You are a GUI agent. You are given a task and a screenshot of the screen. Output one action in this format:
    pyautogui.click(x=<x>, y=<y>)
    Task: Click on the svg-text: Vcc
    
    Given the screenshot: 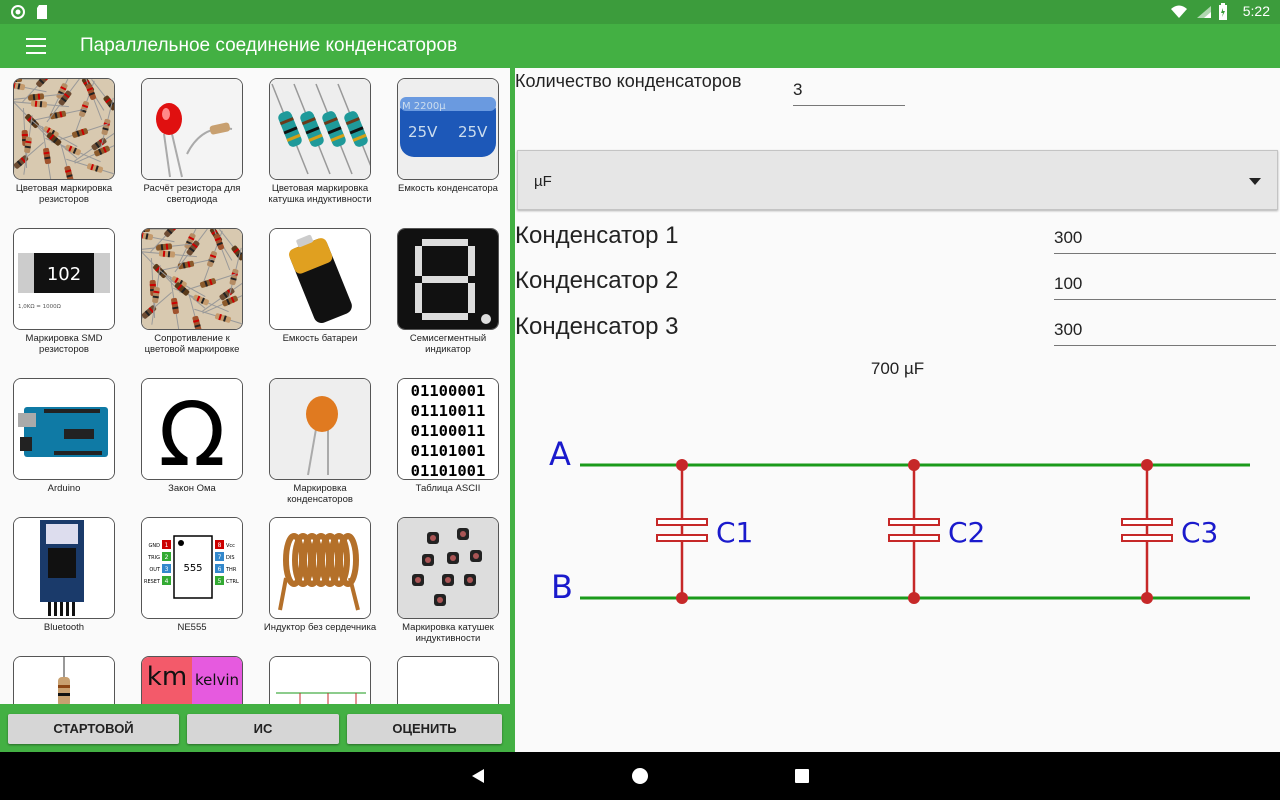 What is the action you would take?
    pyautogui.click(x=230, y=546)
    